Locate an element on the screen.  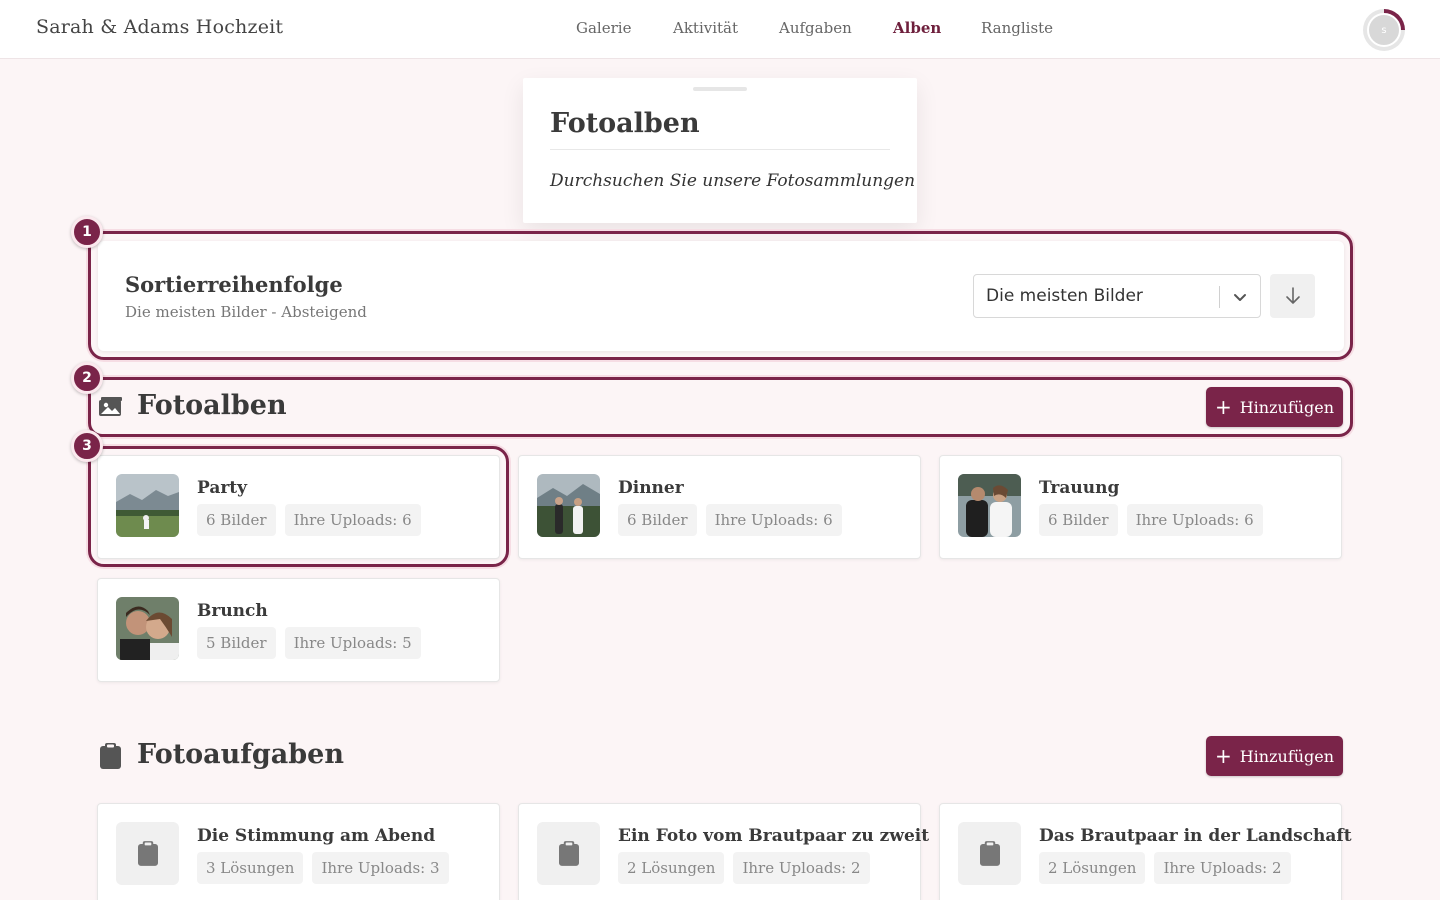
album-card-brunch: Brunch 5 Bilder Ihre Uploads: 5 is located at coordinates (298, 630).